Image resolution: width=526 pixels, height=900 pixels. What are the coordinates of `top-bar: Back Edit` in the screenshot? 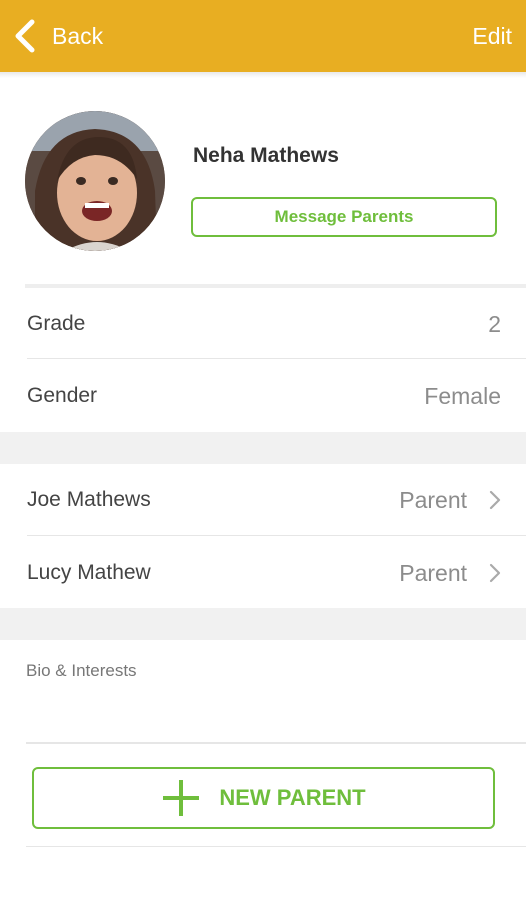 It's located at (263, 36).